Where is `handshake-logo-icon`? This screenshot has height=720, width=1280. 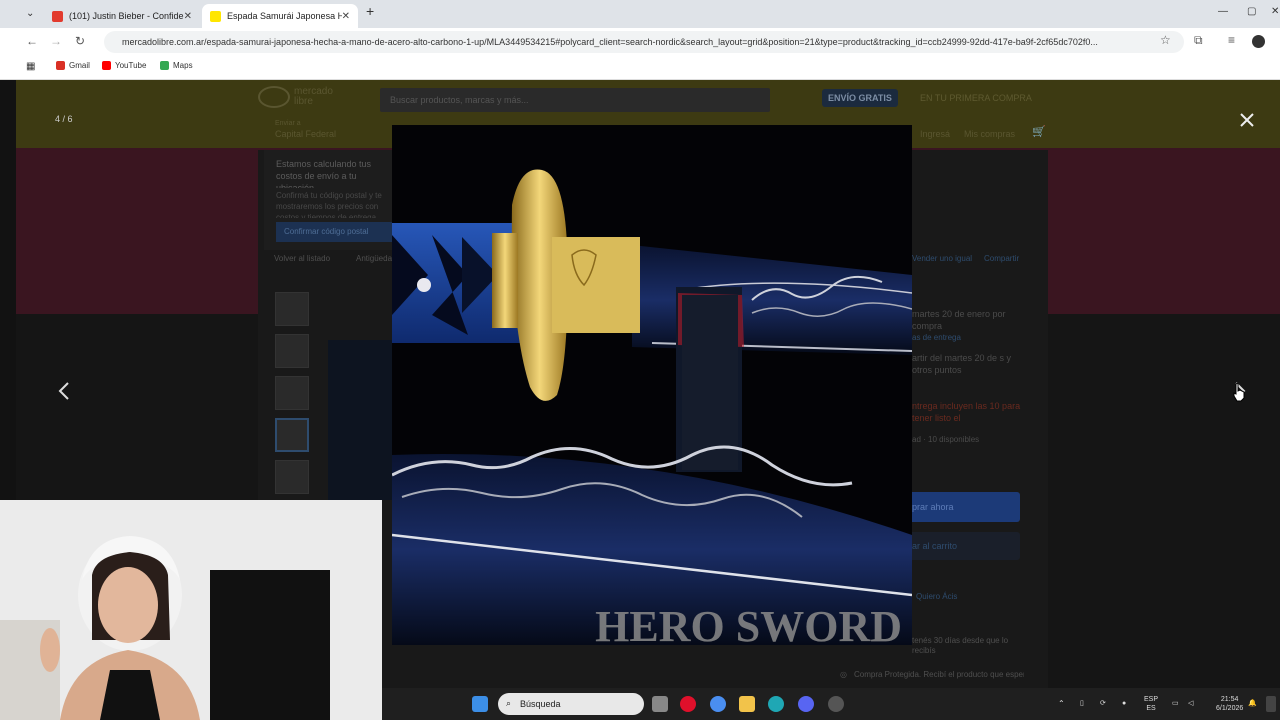
handshake-logo-icon is located at coordinates (274, 97).